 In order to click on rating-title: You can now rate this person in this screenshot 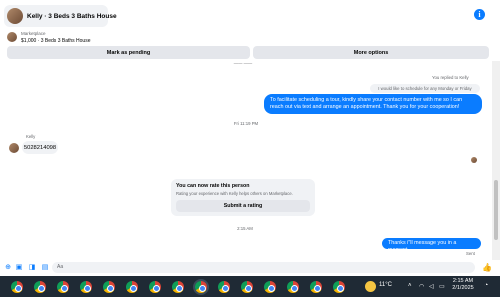, I will do `click(213, 186)`.